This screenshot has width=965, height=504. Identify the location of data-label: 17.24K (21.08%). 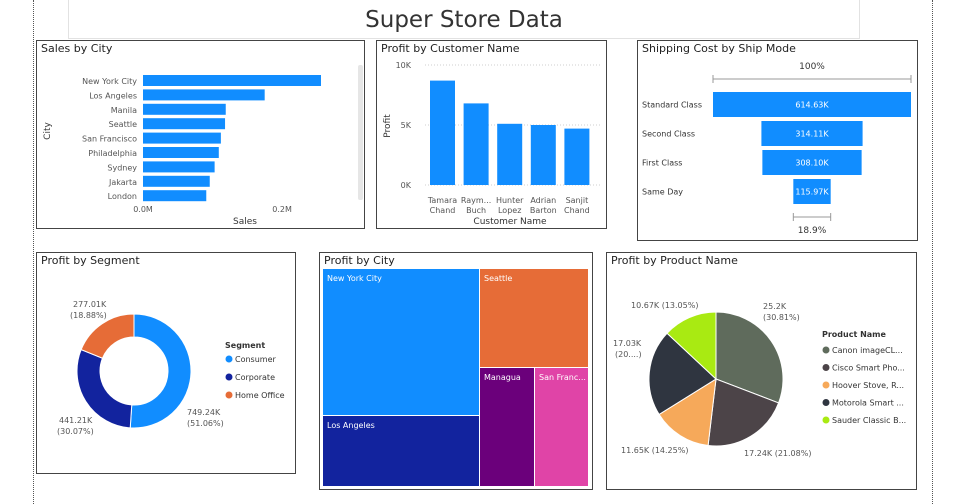
(777, 453).